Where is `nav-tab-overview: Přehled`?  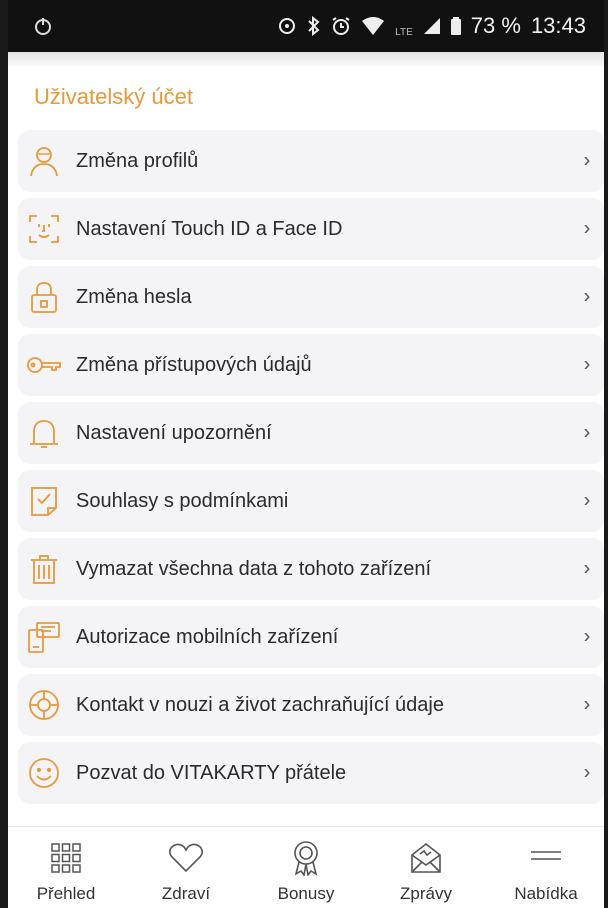
nav-tab-overview: Přehled is located at coordinates (66, 869).